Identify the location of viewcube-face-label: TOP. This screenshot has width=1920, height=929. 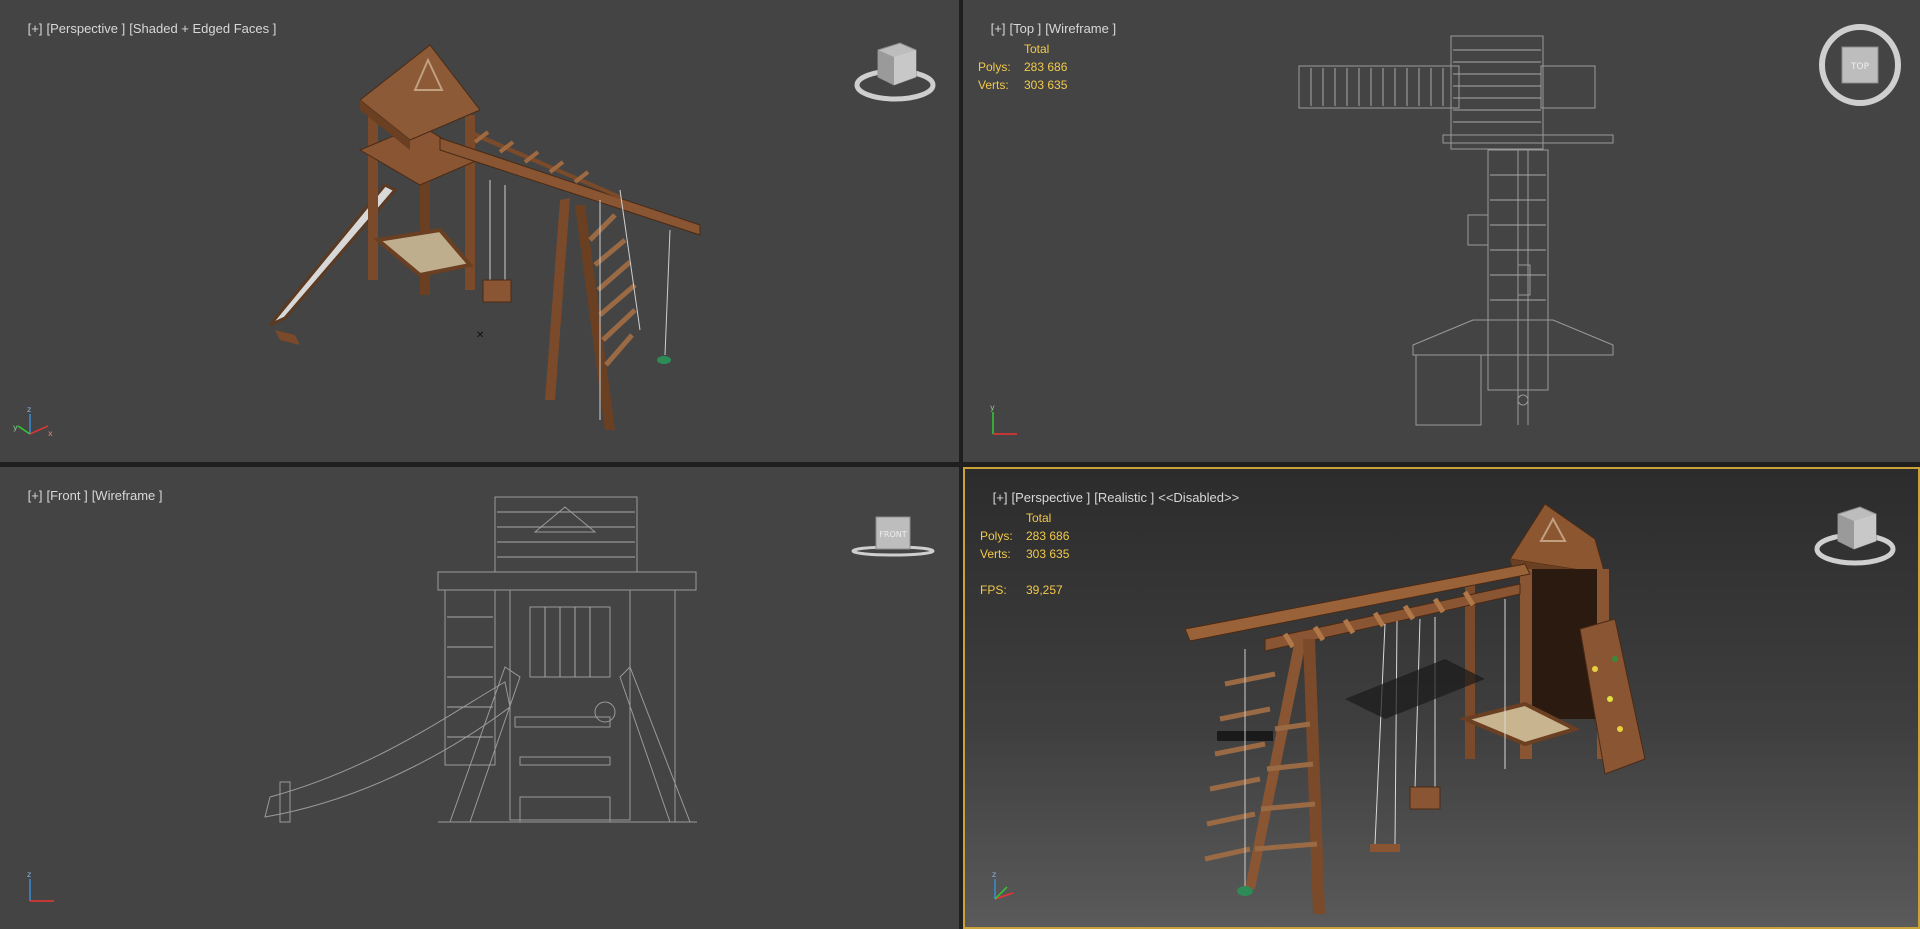
(1860, 67).